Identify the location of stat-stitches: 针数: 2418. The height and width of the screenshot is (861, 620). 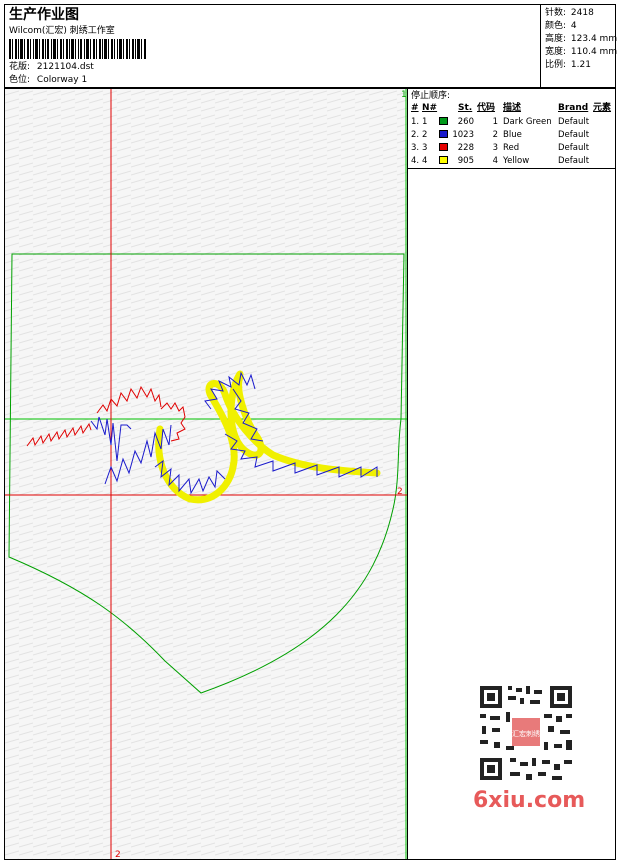
(569, 13).